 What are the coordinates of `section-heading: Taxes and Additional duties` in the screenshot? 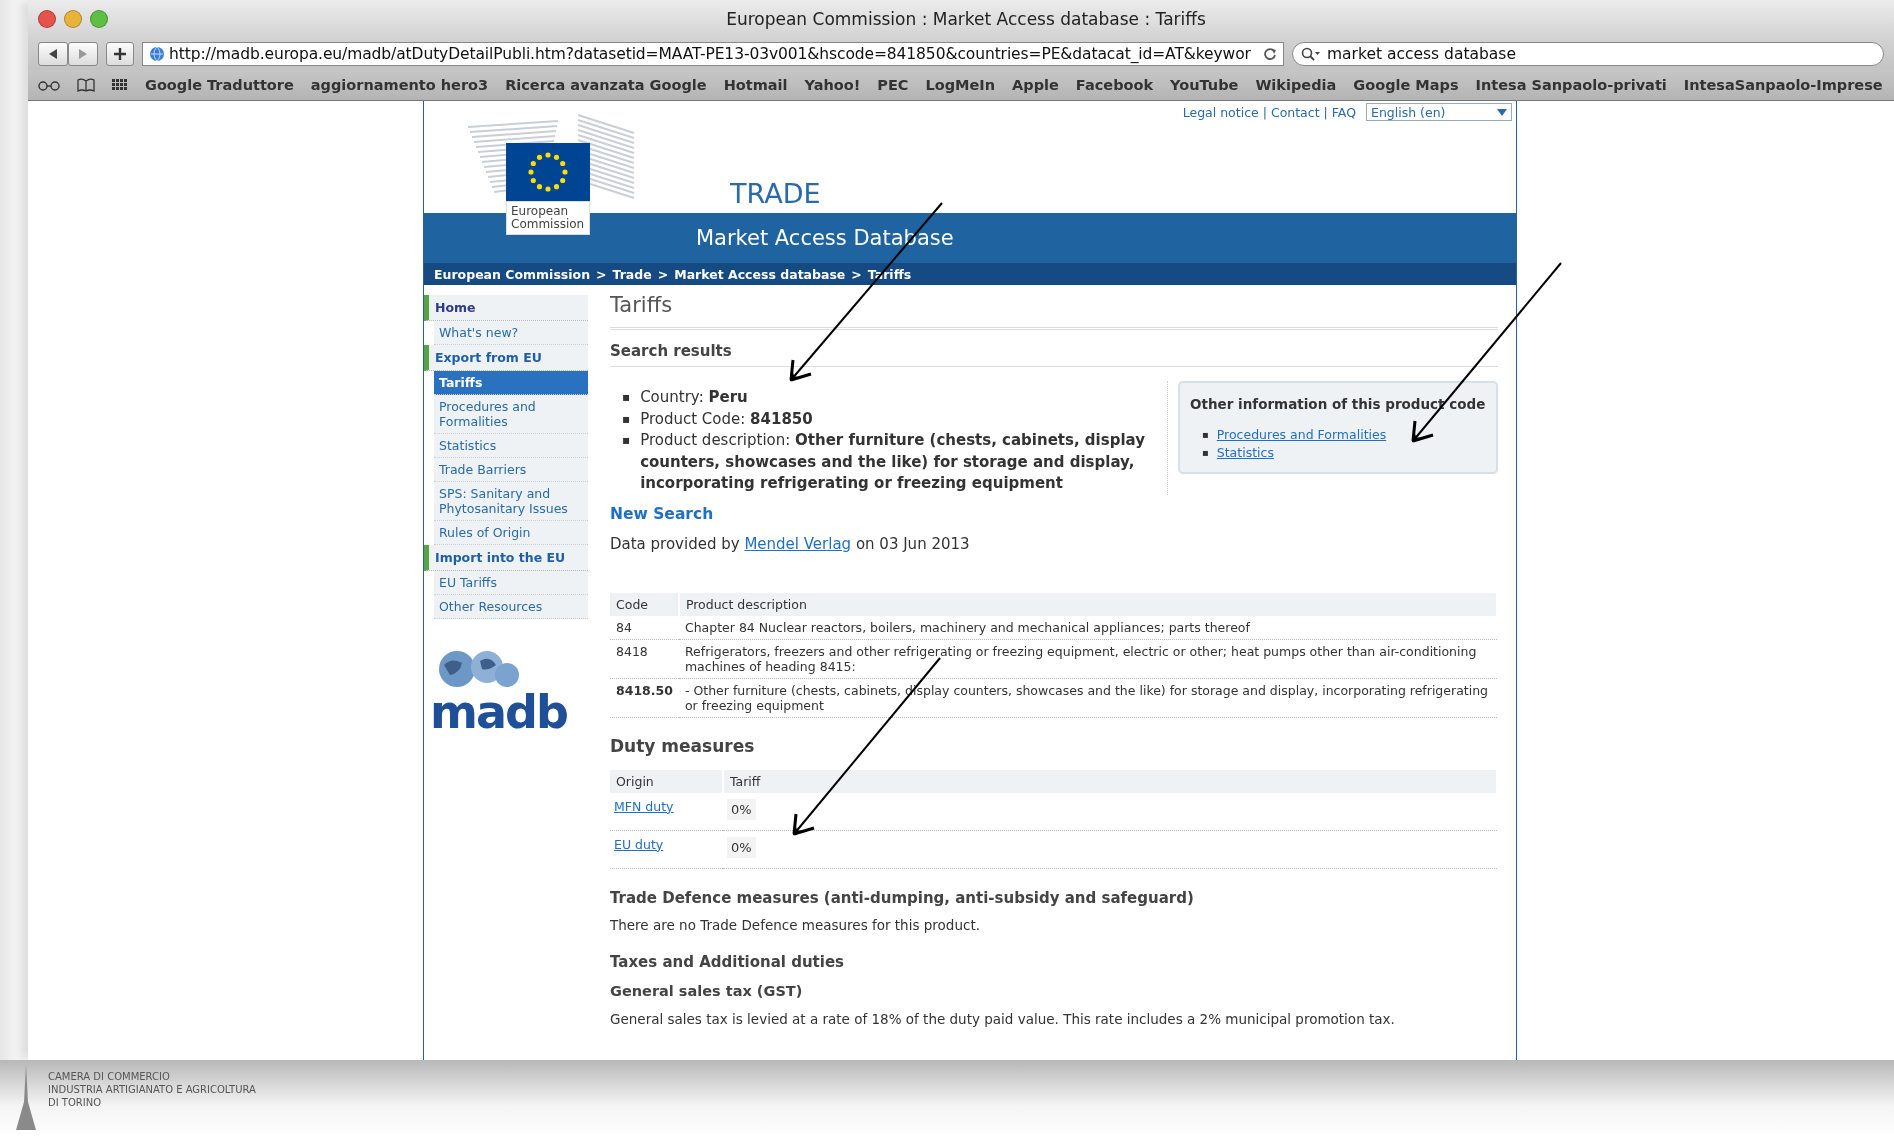 It's located at (728, 961).